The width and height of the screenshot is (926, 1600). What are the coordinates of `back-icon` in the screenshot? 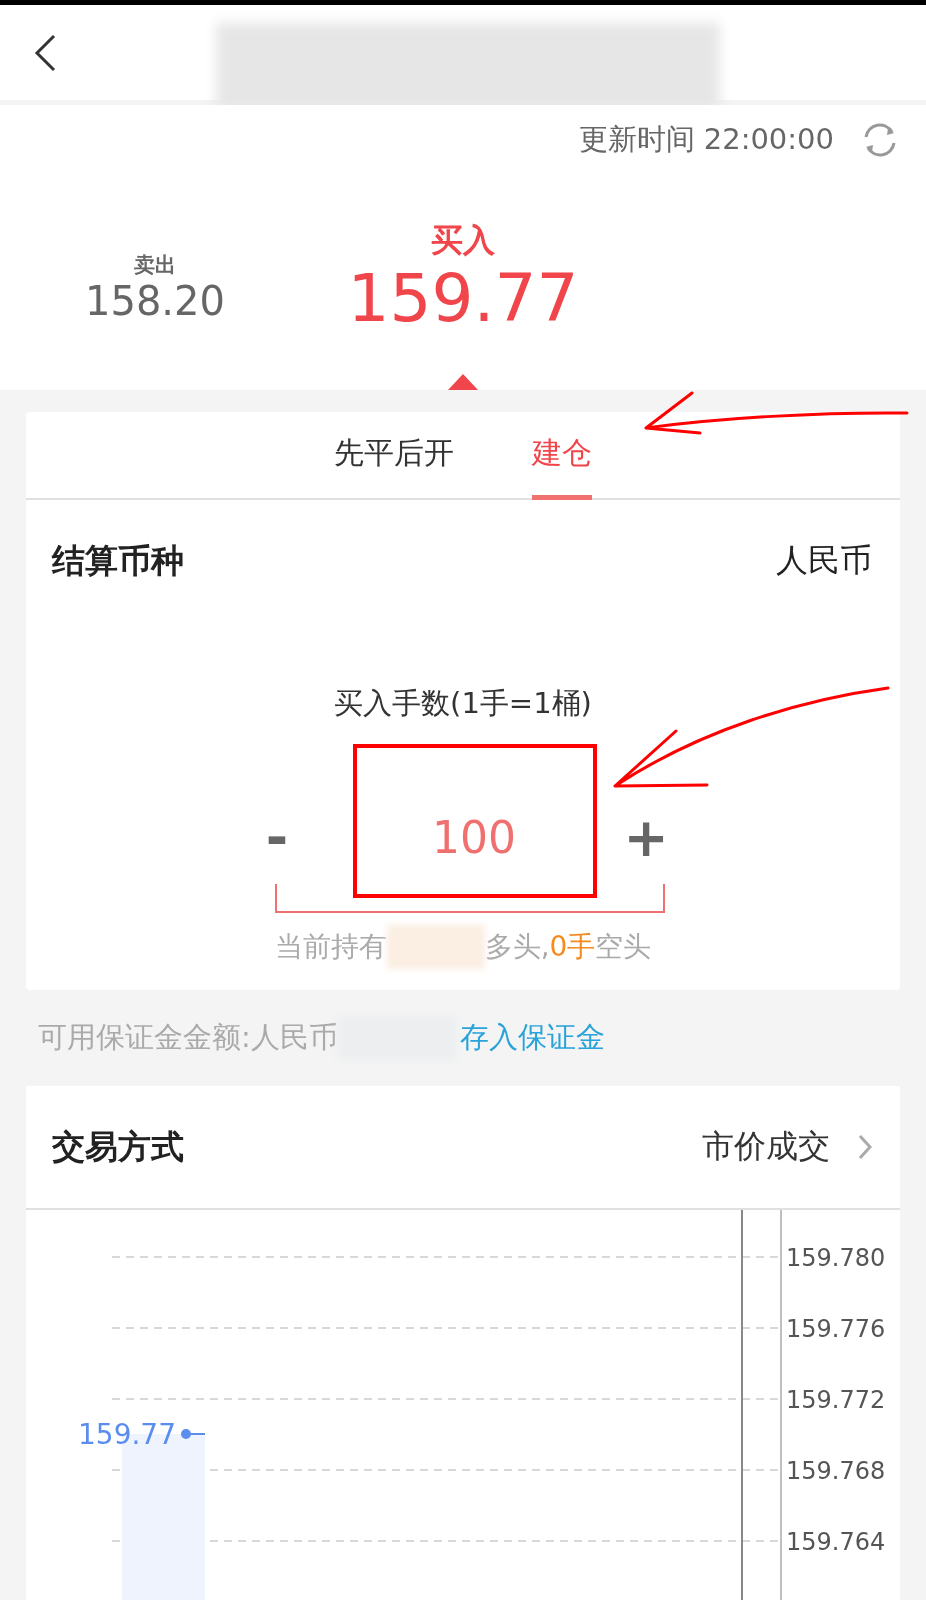 It's located at (45, 52).